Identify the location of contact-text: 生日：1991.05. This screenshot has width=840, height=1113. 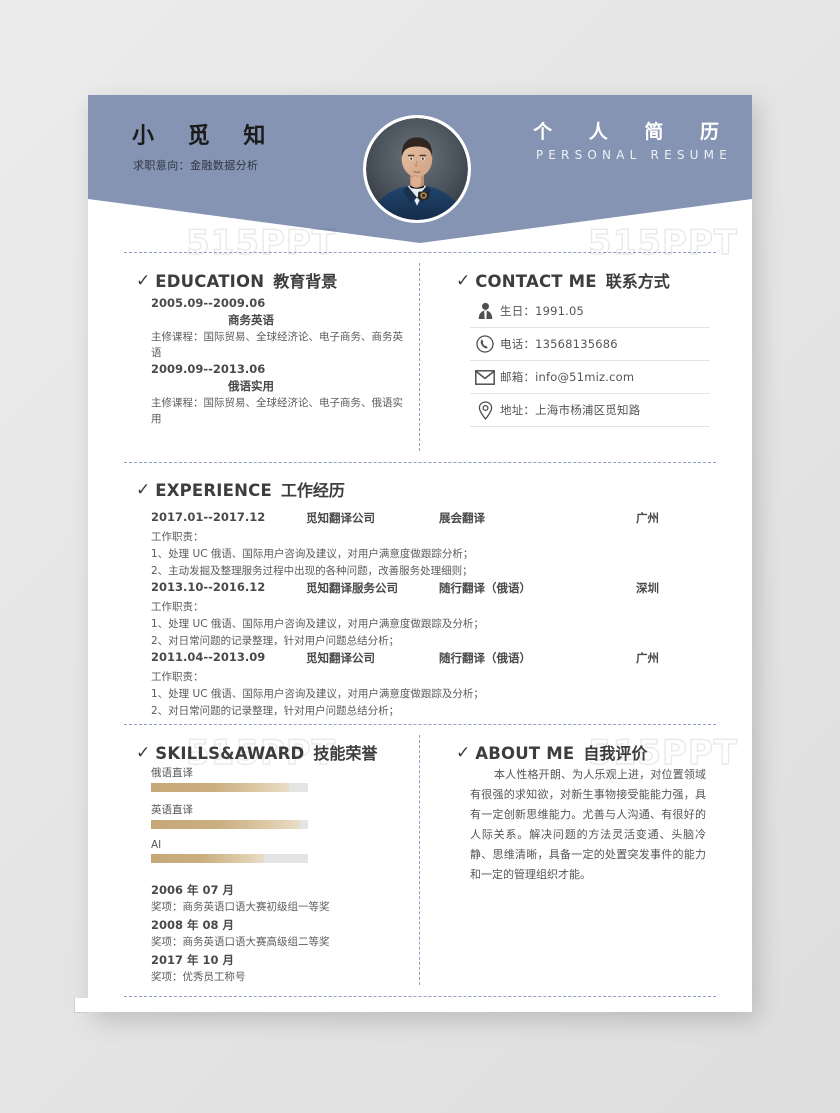
(542, 311).